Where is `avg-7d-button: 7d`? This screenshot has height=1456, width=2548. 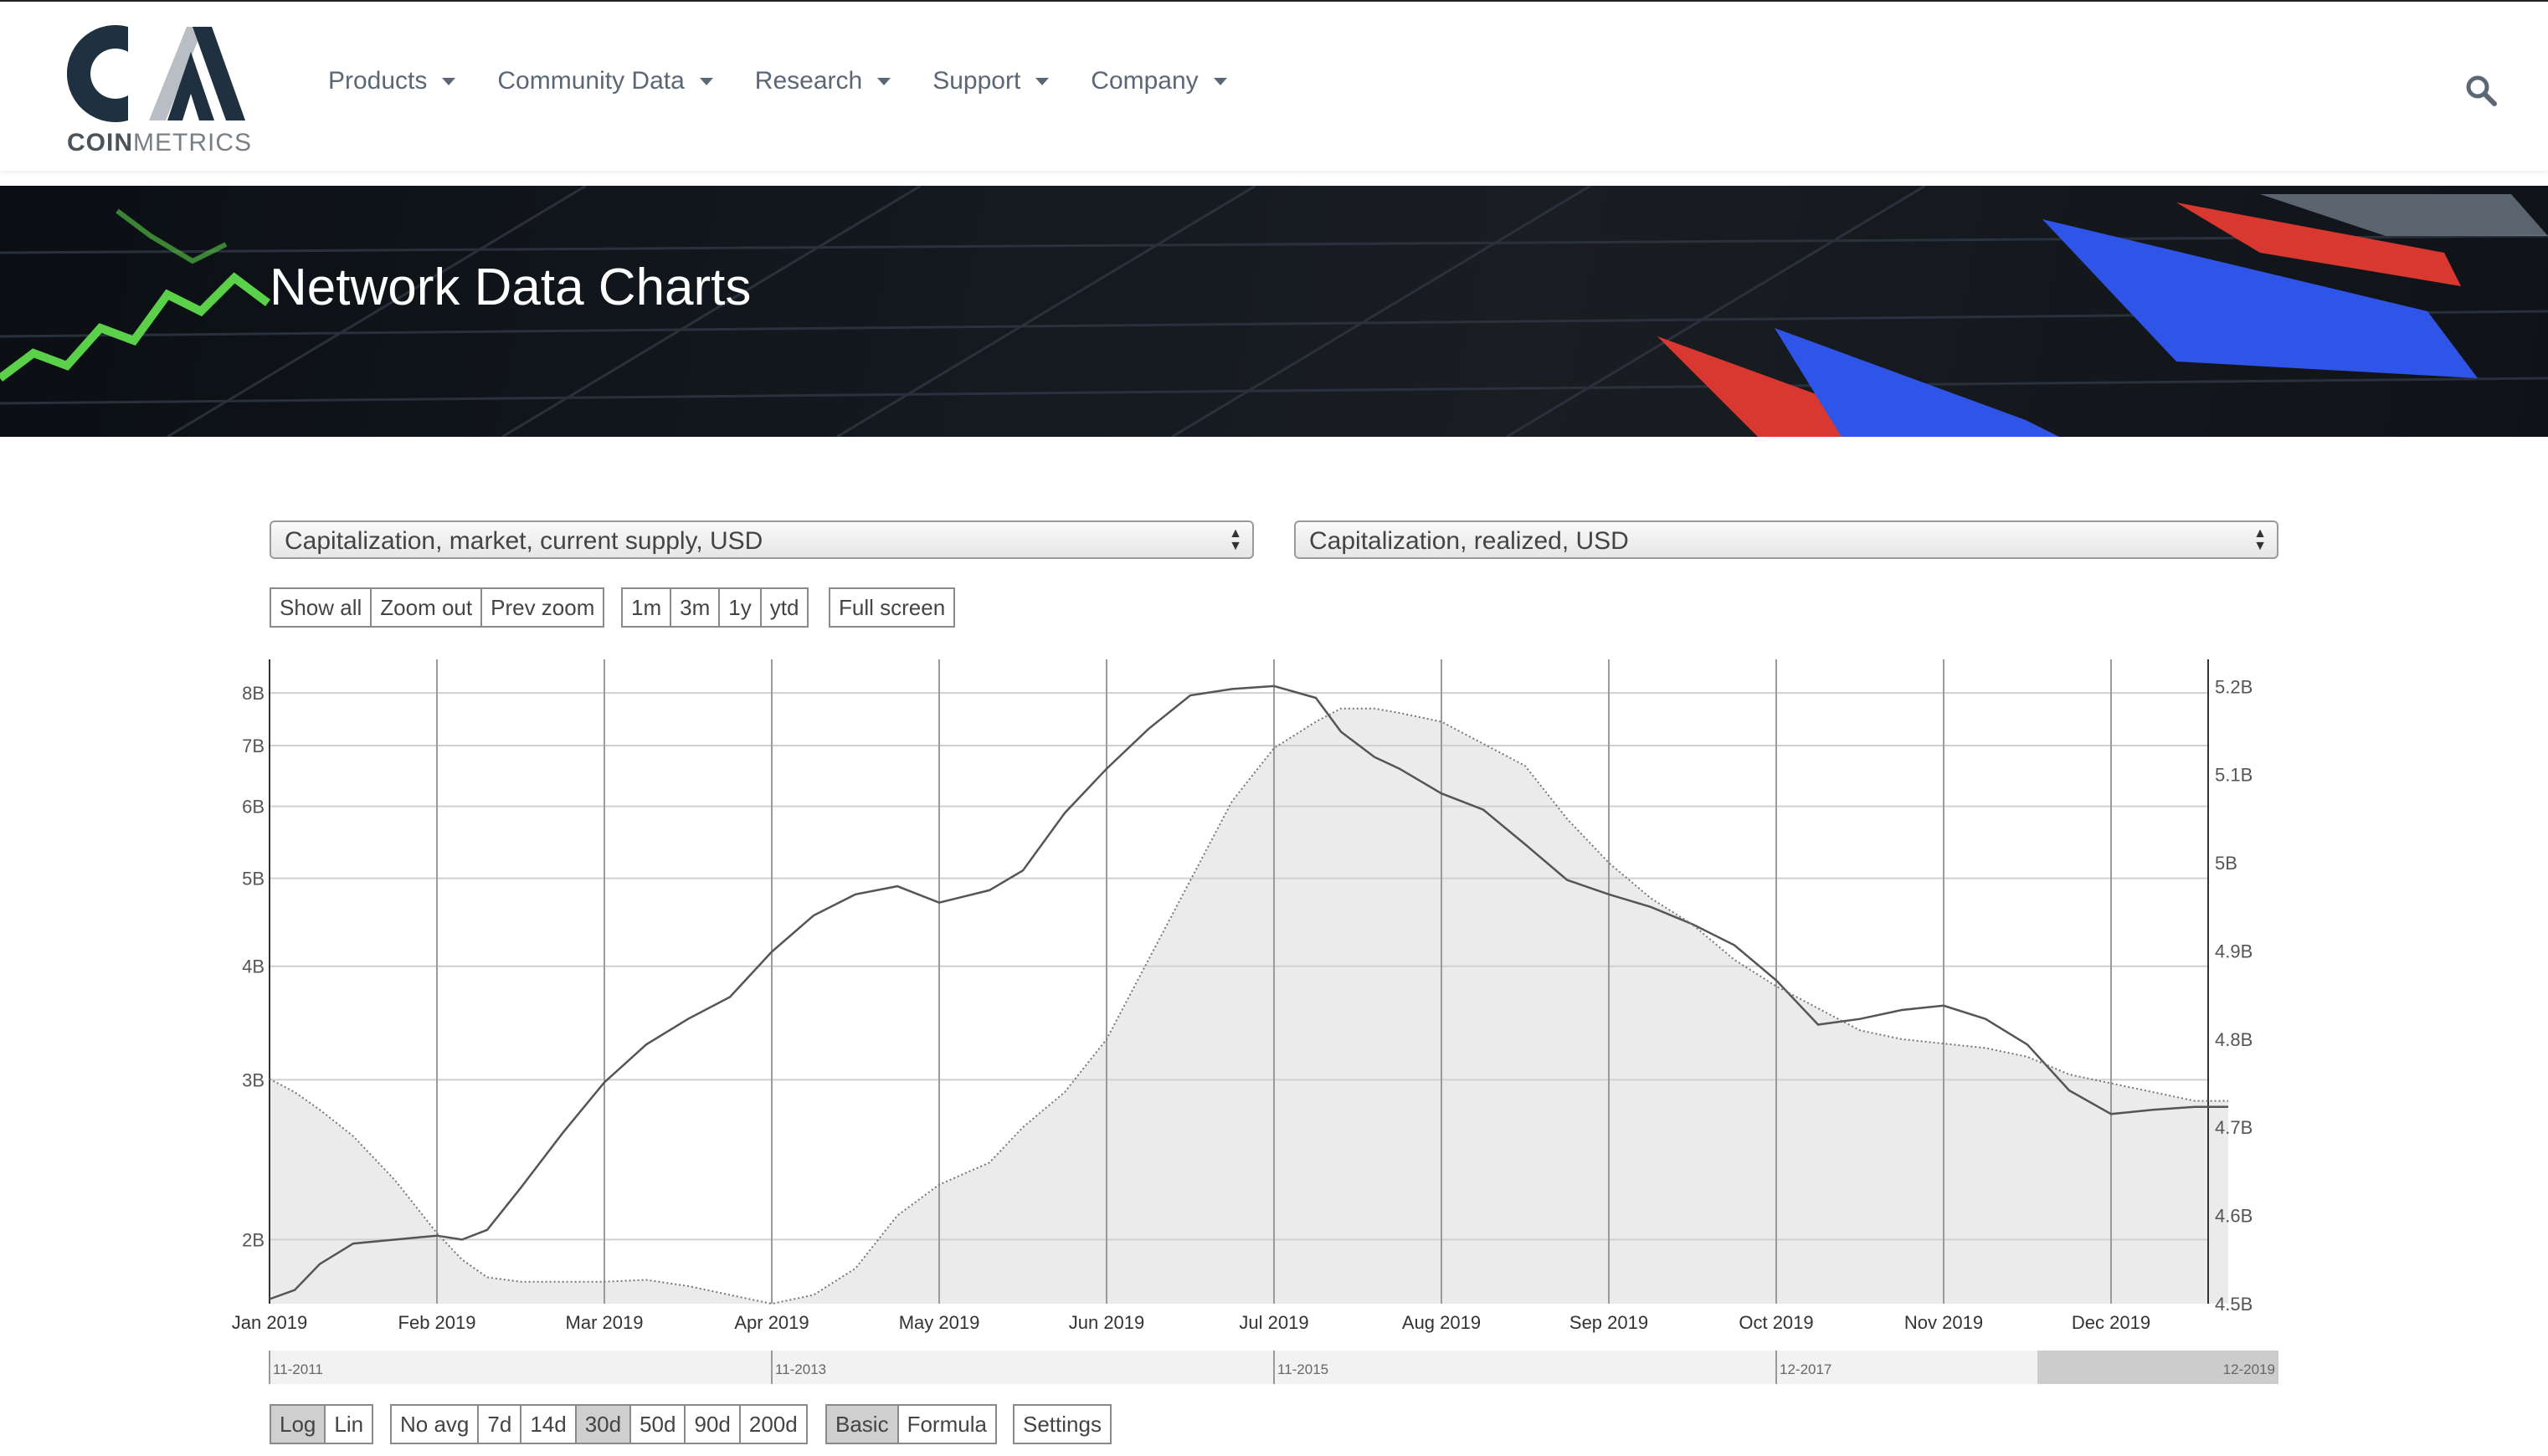
avg-7d-button: 7d is located at coordinates (500, 1425).